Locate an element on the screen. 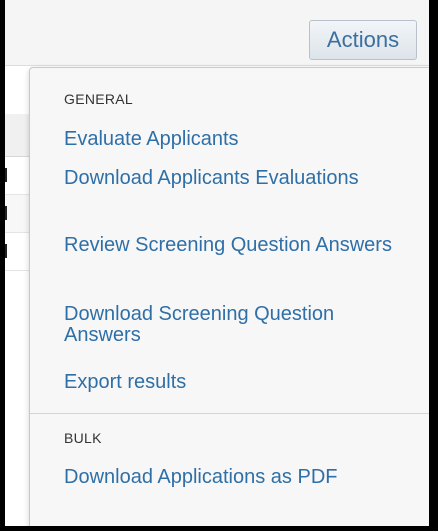  menu-item-evaluate-applicants: Evaluate Applicants is located at coordinates (234, 139).